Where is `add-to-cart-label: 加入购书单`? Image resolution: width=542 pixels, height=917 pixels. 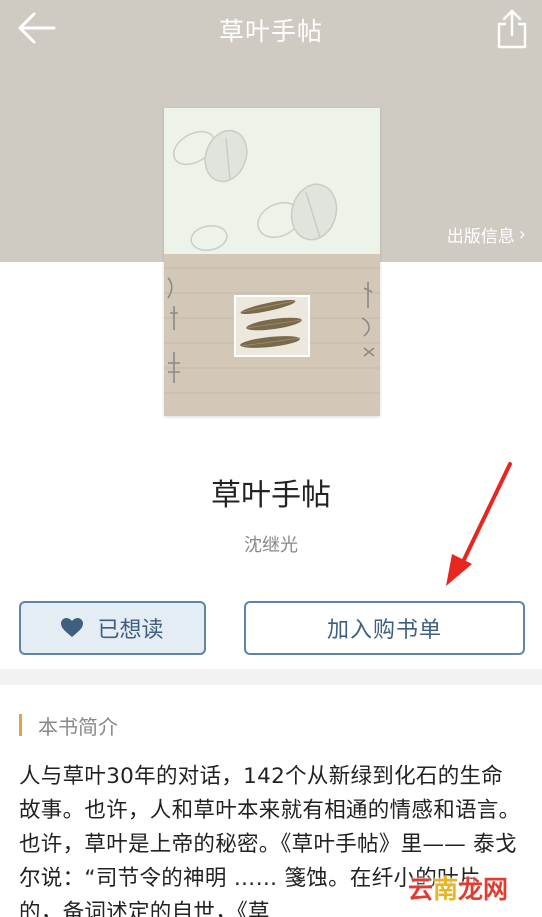 add-to-cart-label: 加入购书单 is located at coordinates (384, 630).